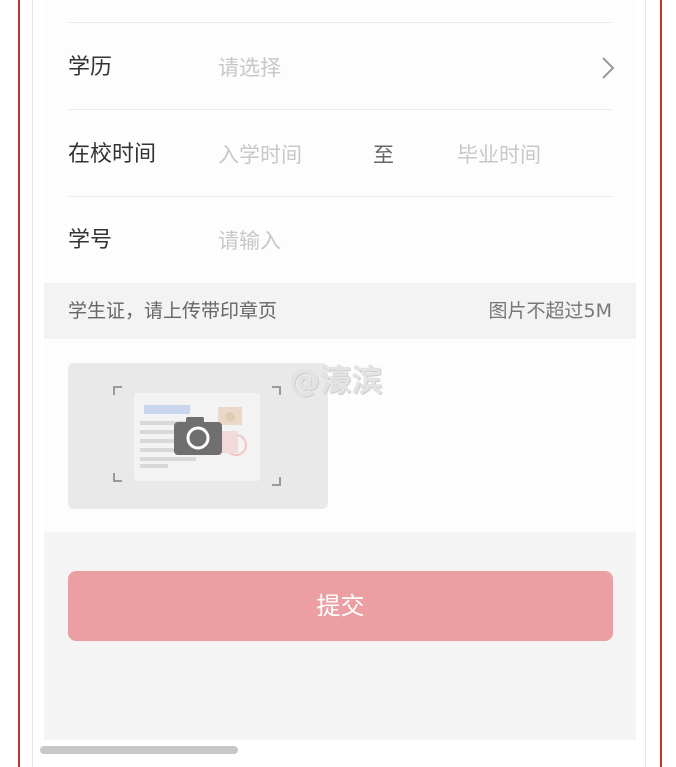 The image size is (676, 767). Describe the element at coordinates (249, 68) in the screenshot. I see `education-select: 请选择` at that location.